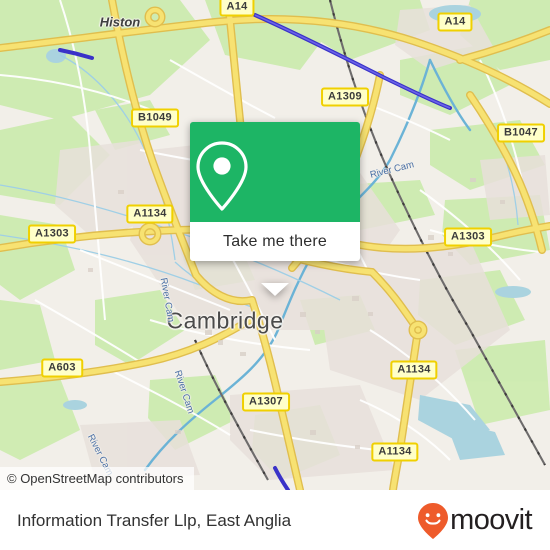 The height and width of the screenshot is (550, 550). What do you see at coordinates (154, 520) in the screenshot?
I see `location-title: Information Transfer Llp, East Anglia` at bounding box center [154, 520].